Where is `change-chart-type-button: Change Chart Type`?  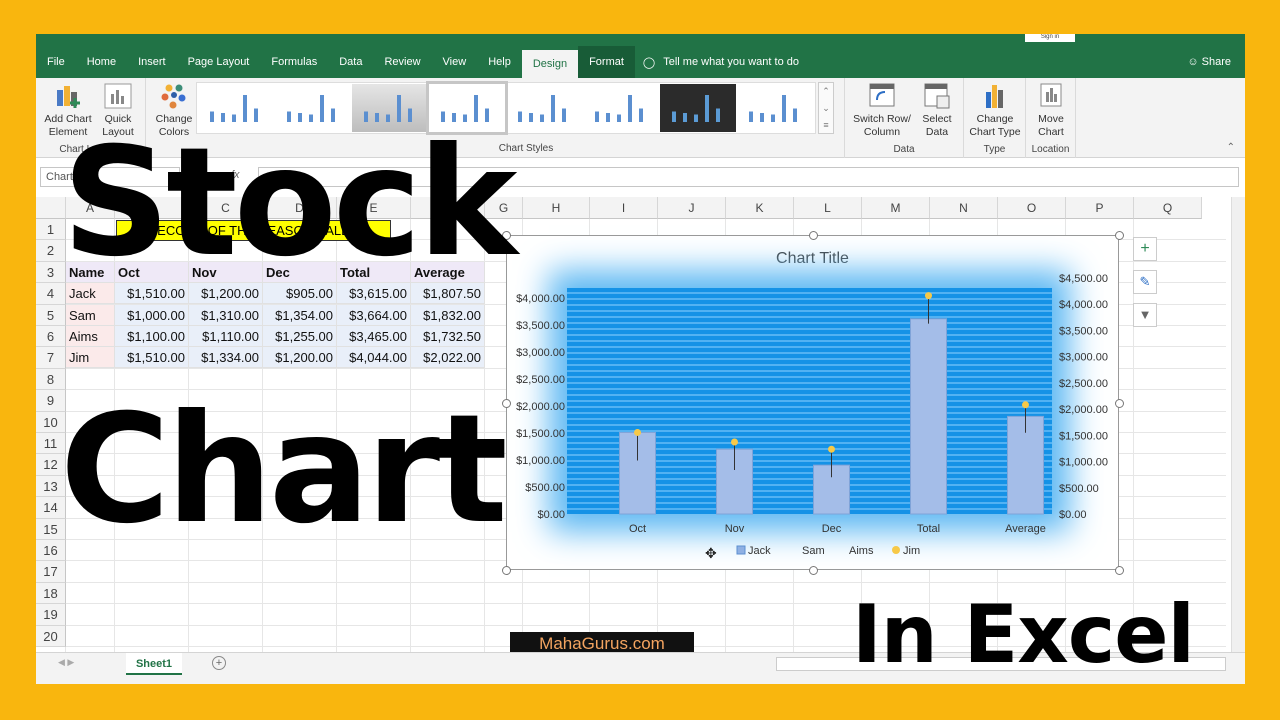
change-chart-type-button: Change Chart Type is located at coordinates (995, 110).